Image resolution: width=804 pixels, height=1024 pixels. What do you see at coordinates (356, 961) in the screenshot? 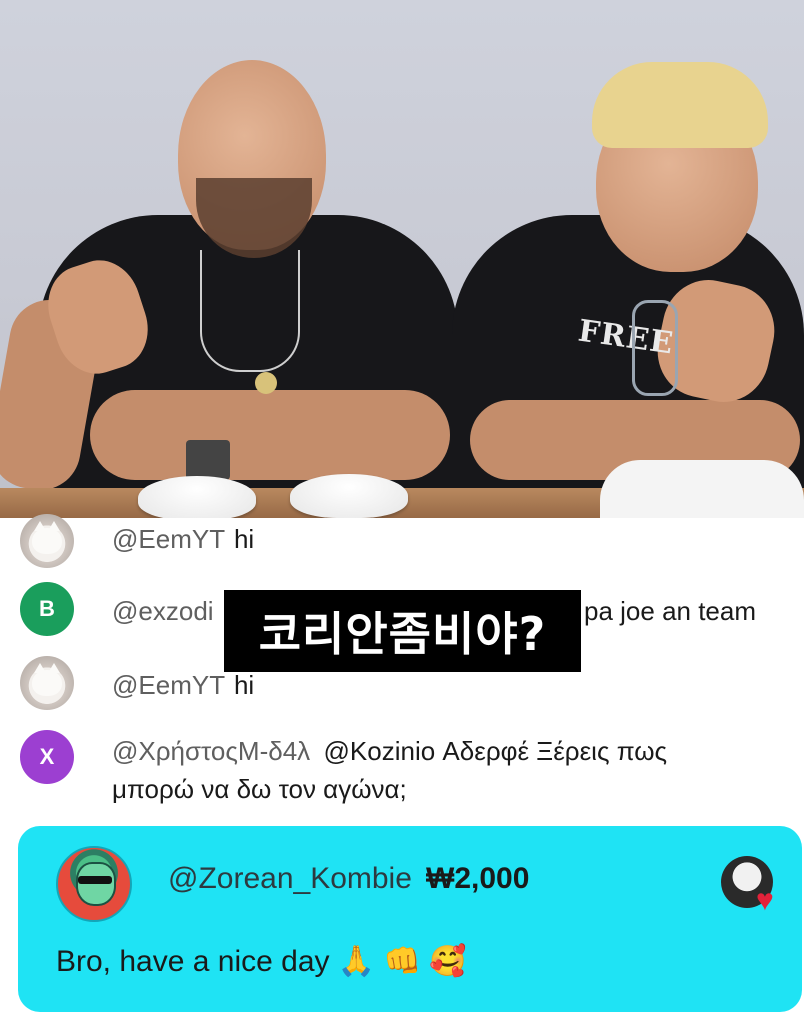
I see `pray-emoji-icon: 🙏` at bounding box center [356, 961].